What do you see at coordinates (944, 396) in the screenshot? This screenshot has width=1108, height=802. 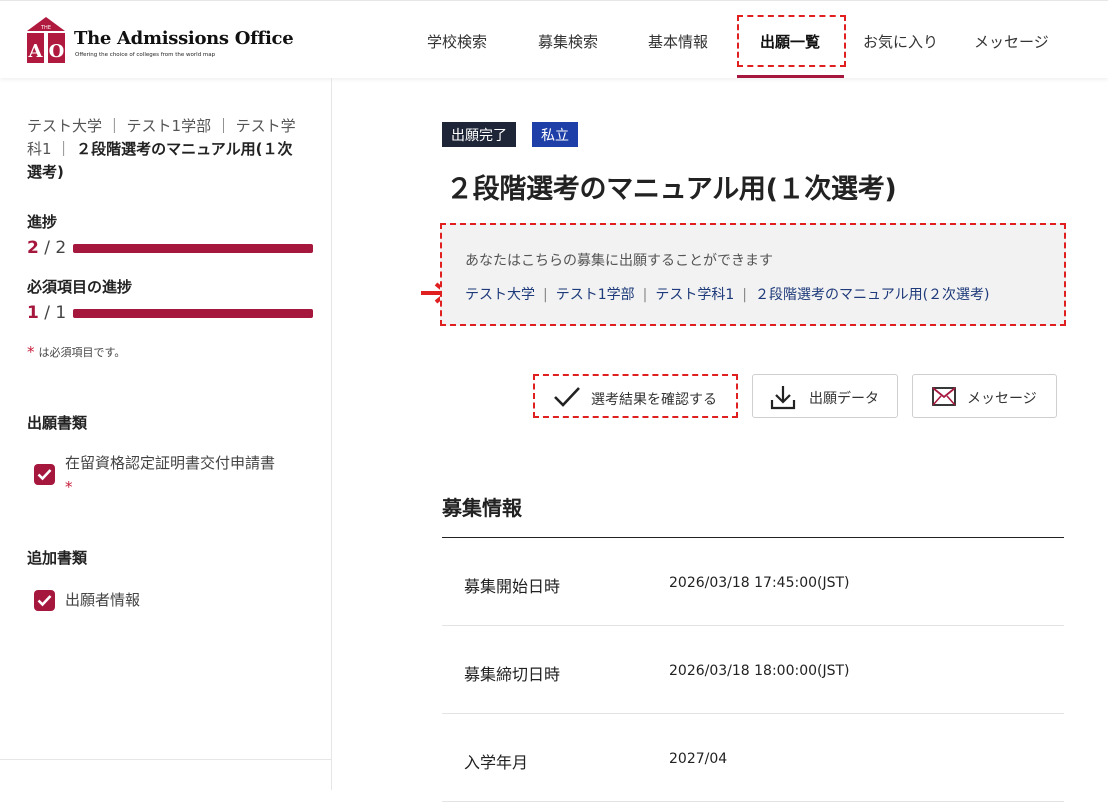 I see `mail-icon` at bounding box center [944, 396].